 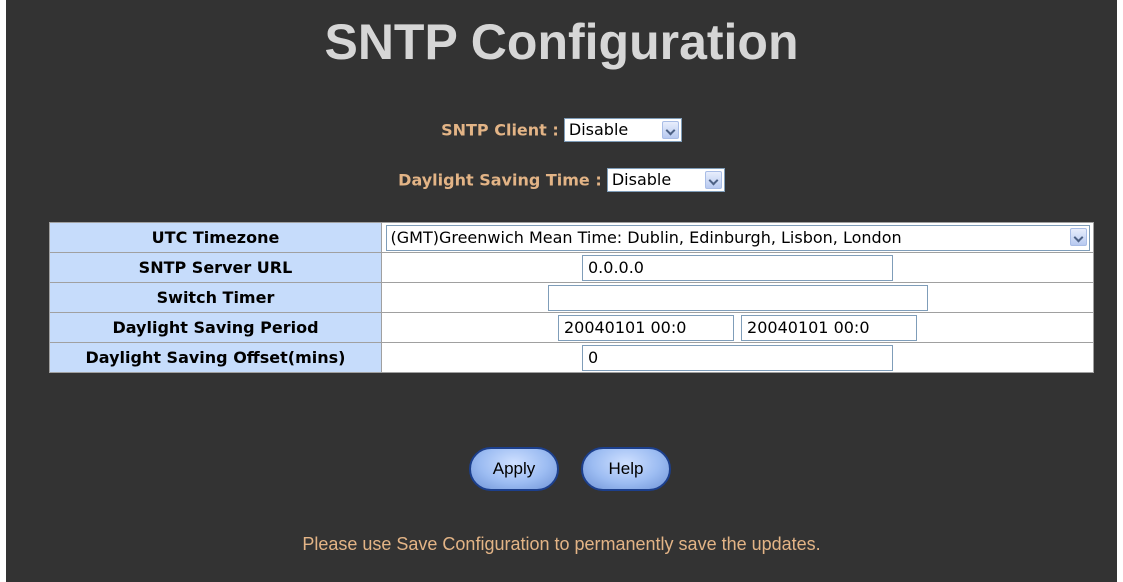 I want to click on dst-row: Daylight Saving Time : Disable, so click(x=561, y=180).